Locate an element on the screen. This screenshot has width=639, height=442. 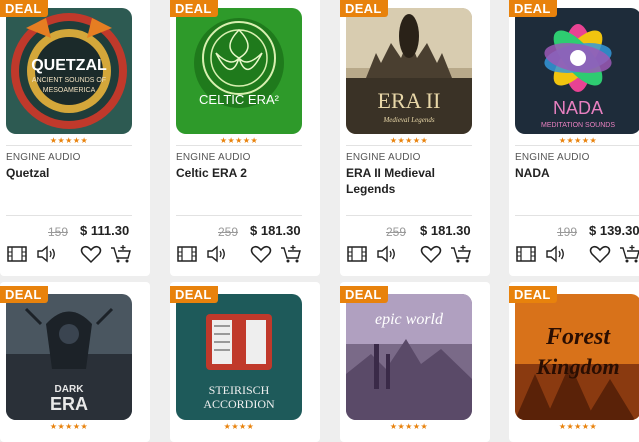
svg-text: CELTIC ERA² is located at coordinates (239, 99).